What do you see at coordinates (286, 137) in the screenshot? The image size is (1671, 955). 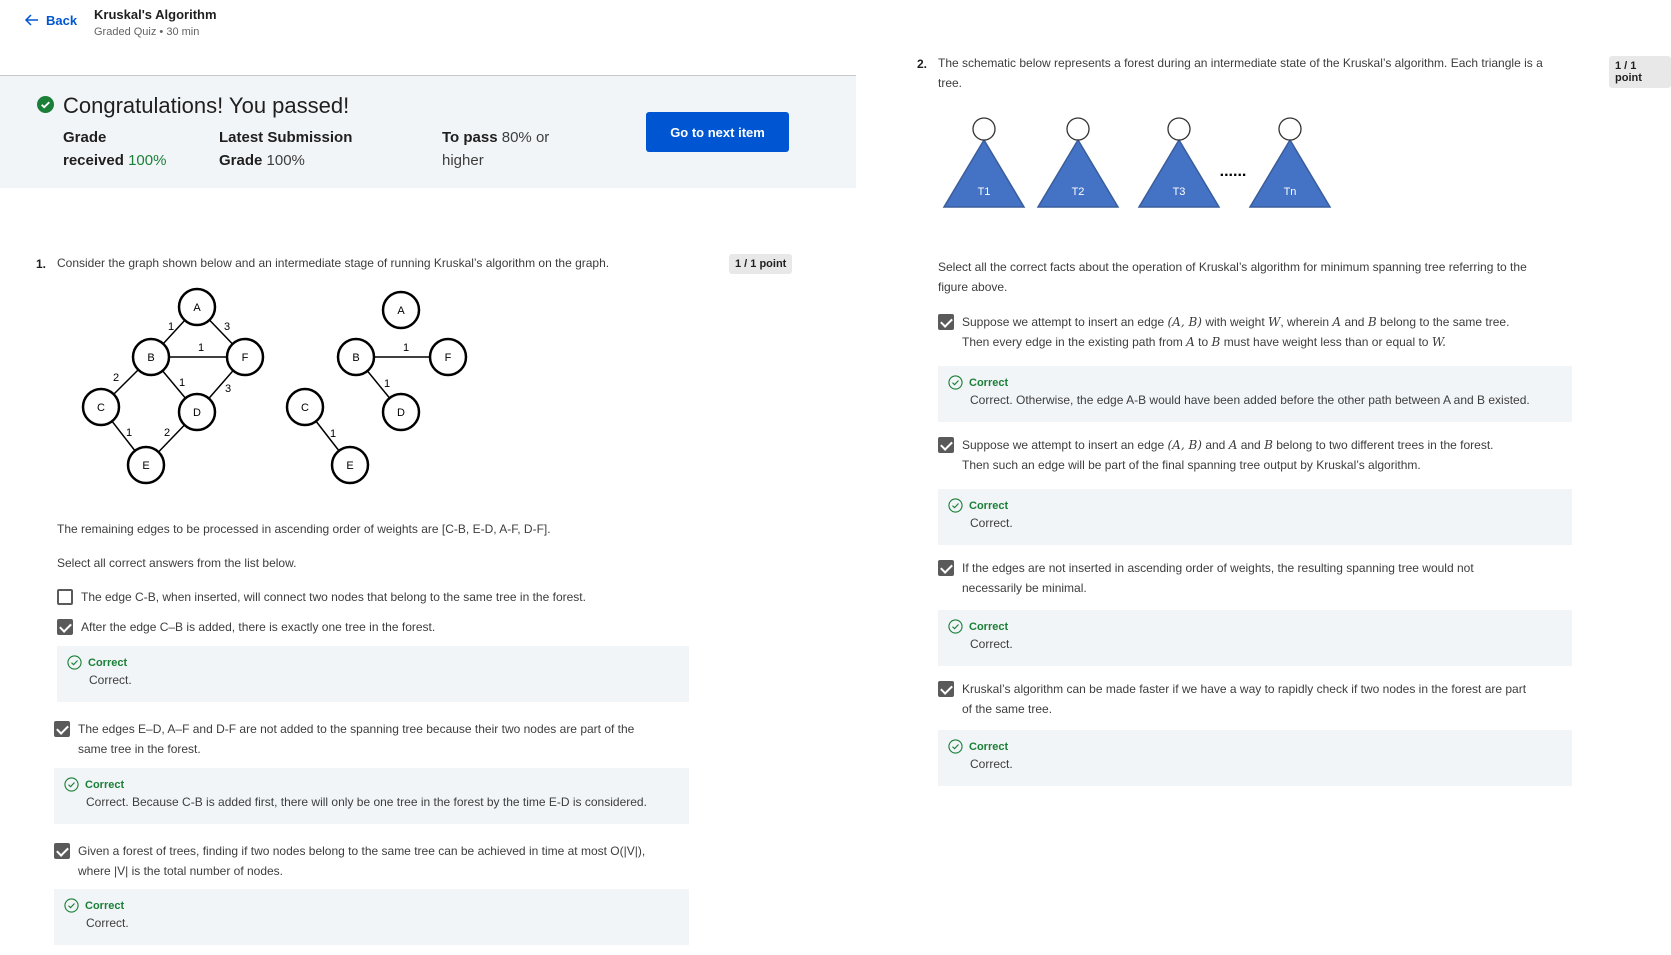 I see `latest-label: Latest Submission` at bounding box center [286, 137].